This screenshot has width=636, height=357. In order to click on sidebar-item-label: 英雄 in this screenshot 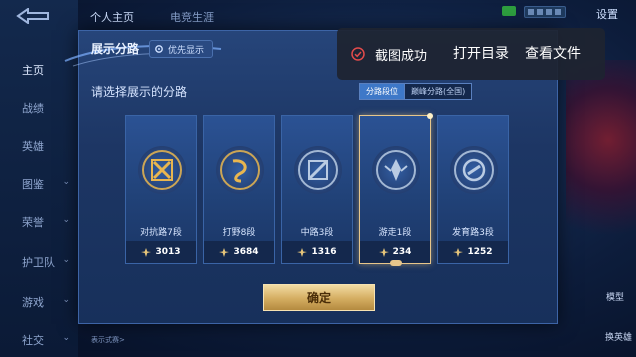, I will do `click(33, 146)`.